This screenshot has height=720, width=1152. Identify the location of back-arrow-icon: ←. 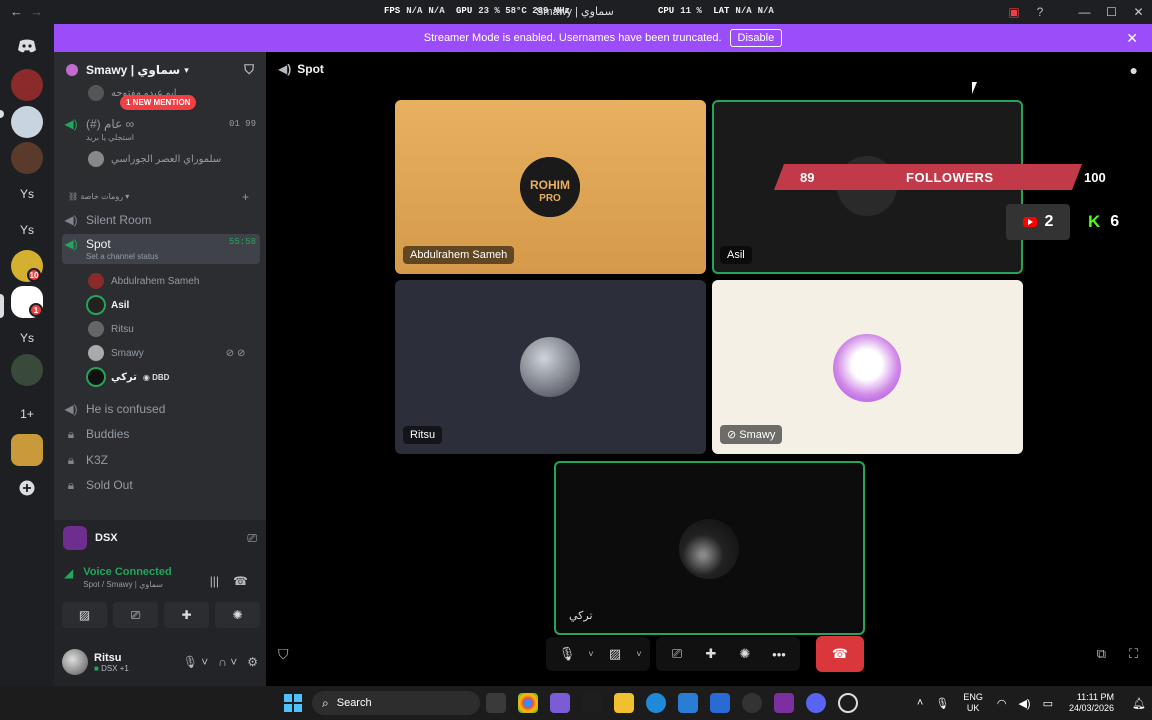
(18, 12).